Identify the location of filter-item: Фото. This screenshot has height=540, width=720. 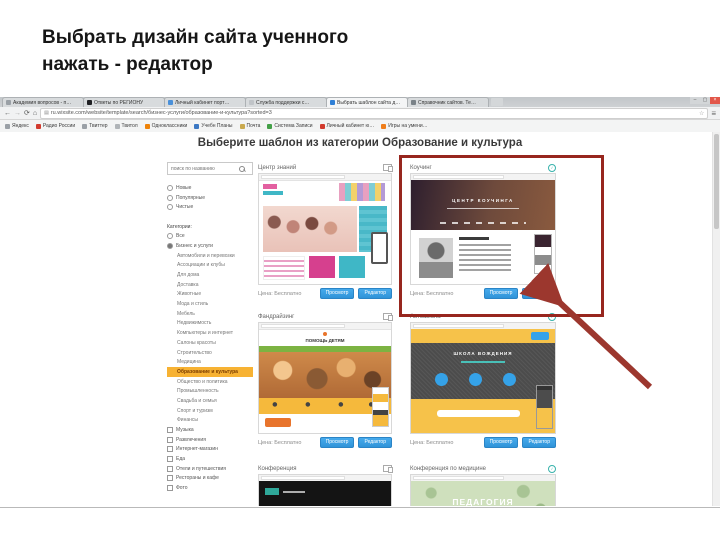
(210, 488).